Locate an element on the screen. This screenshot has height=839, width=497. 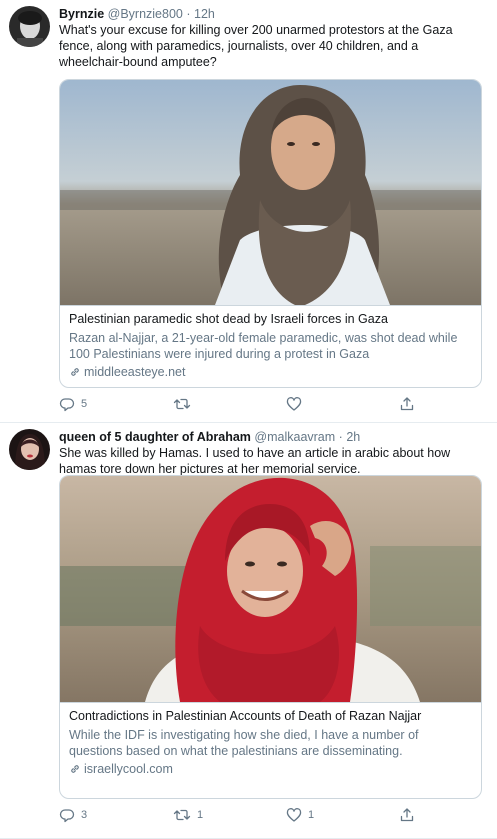
card-domain-row: middleeasteye.net is located at coordinates (270, 372).